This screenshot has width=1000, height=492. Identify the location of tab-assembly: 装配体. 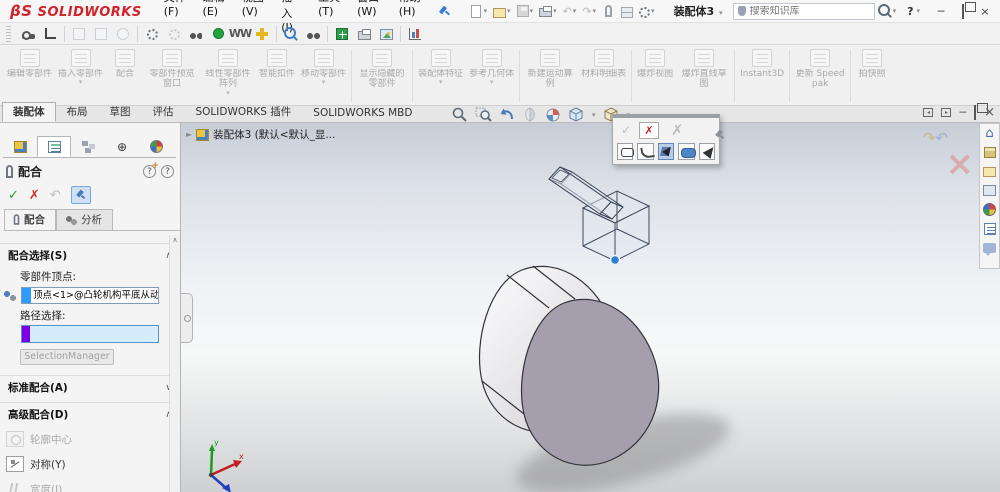
(29, 112).